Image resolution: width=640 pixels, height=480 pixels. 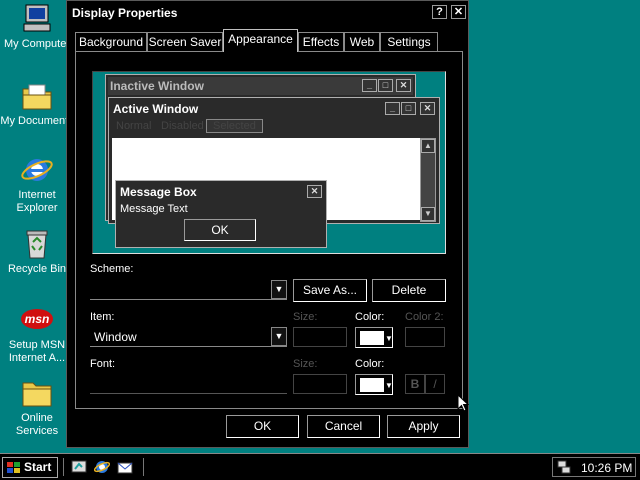 What do you see at coordinates (221, 214) in the screenshot?
I see `preview-message-box: Message Box ✕ Message Text OK` at bounding box center [221, 214].